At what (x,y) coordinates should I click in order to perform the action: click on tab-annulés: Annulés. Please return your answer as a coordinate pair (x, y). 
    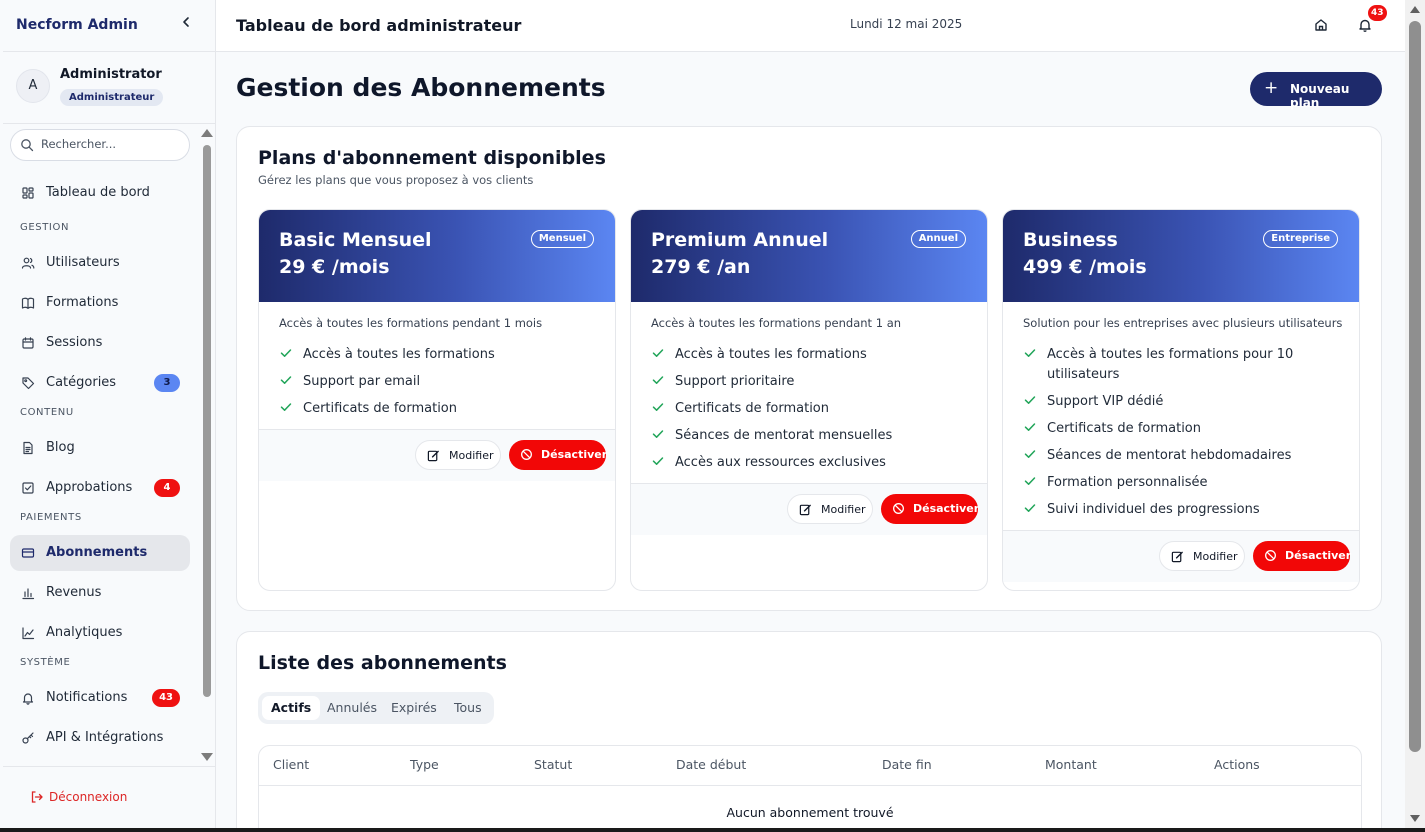
    Looking at the image, I should click on (352, 708).